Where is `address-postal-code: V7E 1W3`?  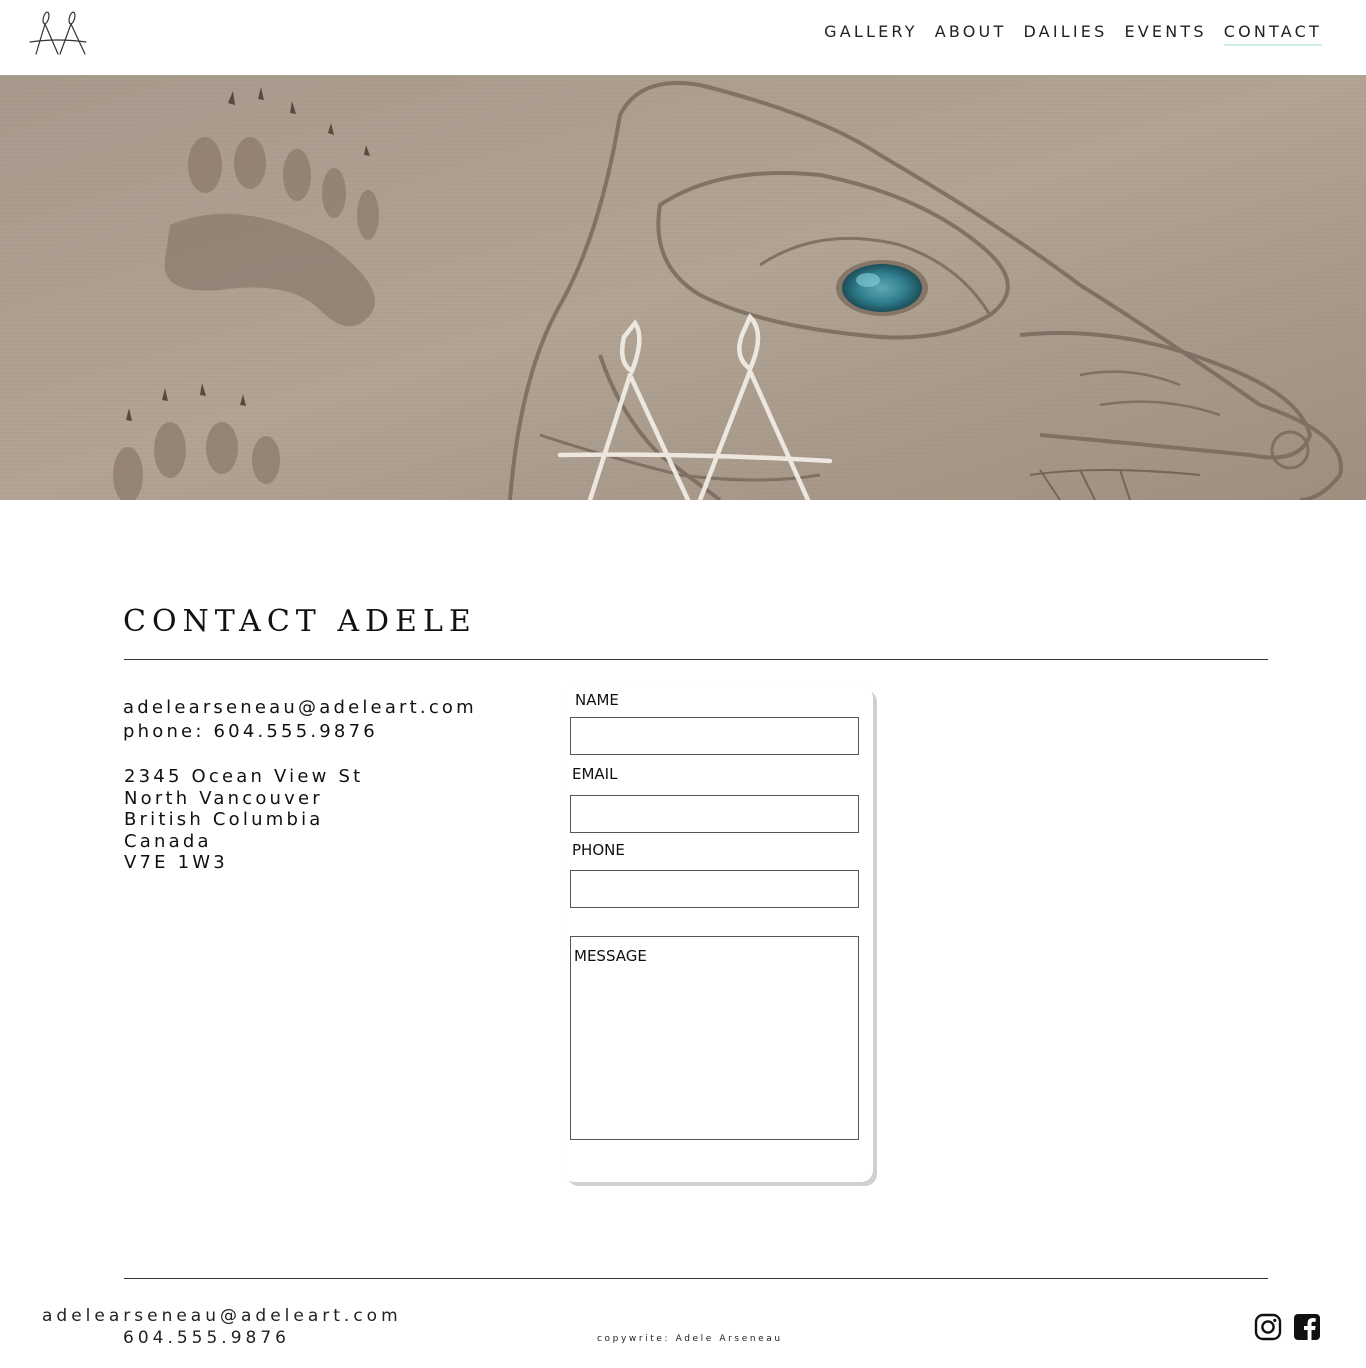
address-postal-code: V7E 1W3 is located at coordinates (176, 863).